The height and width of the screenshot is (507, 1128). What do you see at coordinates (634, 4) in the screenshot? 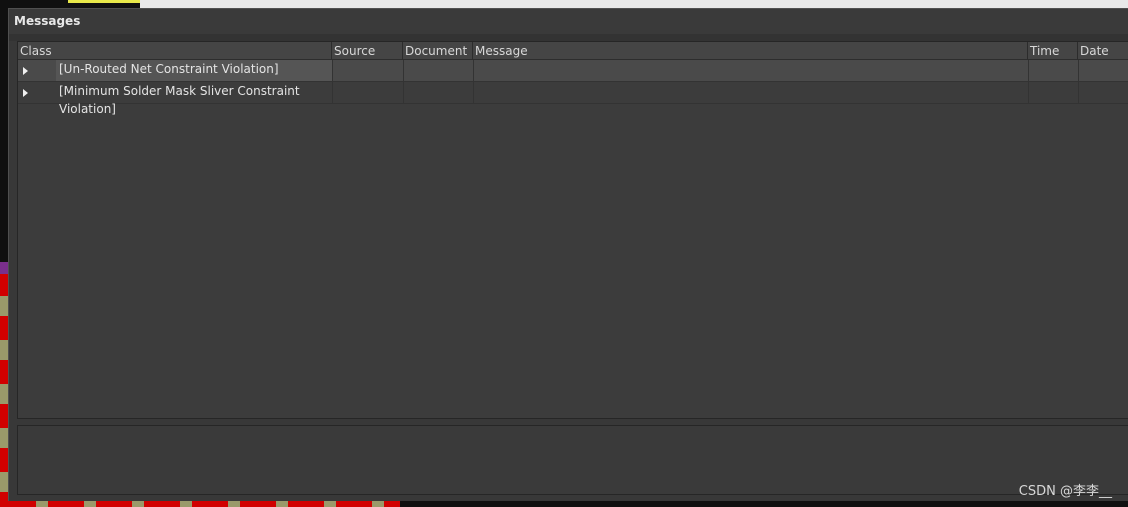
I see `background-strip` at bounding box center [634, 4].